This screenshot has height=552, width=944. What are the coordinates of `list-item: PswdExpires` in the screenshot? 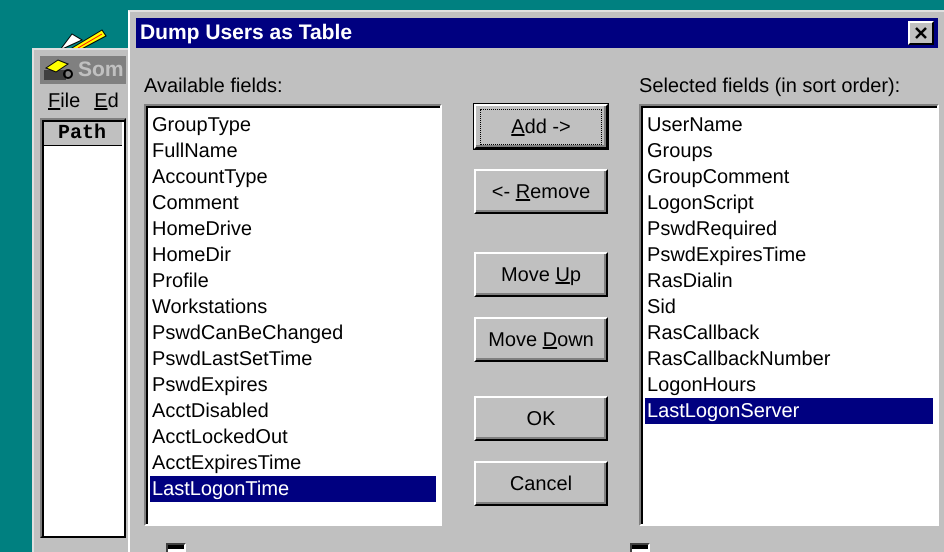 It's located at (293, 385).